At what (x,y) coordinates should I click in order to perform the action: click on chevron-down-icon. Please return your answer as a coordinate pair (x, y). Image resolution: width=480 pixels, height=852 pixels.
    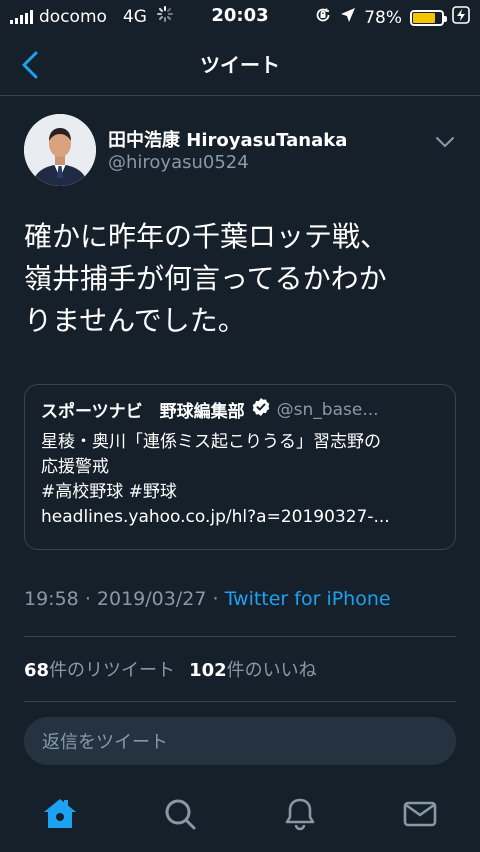
    Looking at the image, I should click on (445, 142).